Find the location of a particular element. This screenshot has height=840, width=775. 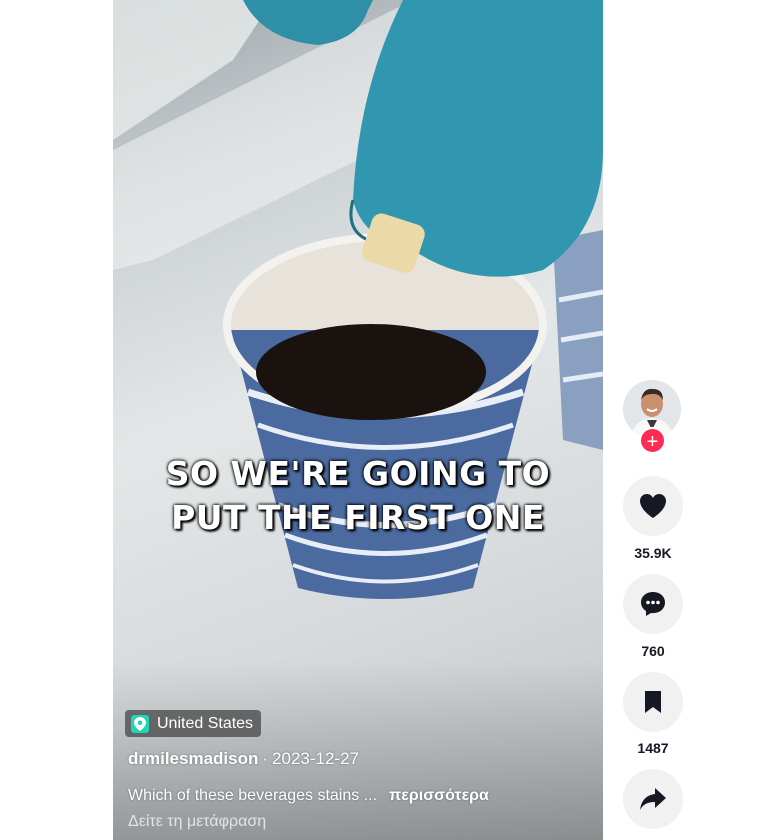

share-arrow-icon is located at coordinates (653, 799).